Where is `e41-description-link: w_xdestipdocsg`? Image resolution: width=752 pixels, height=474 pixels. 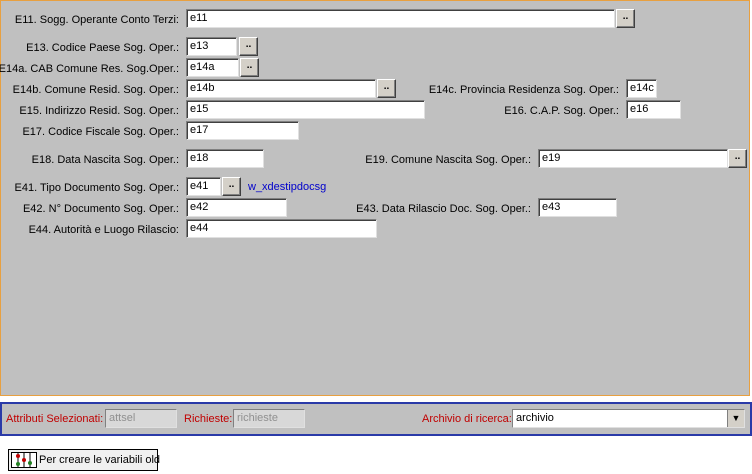 e41-description-link: w_xdestipdocsg is located at coordinates (287, 187).